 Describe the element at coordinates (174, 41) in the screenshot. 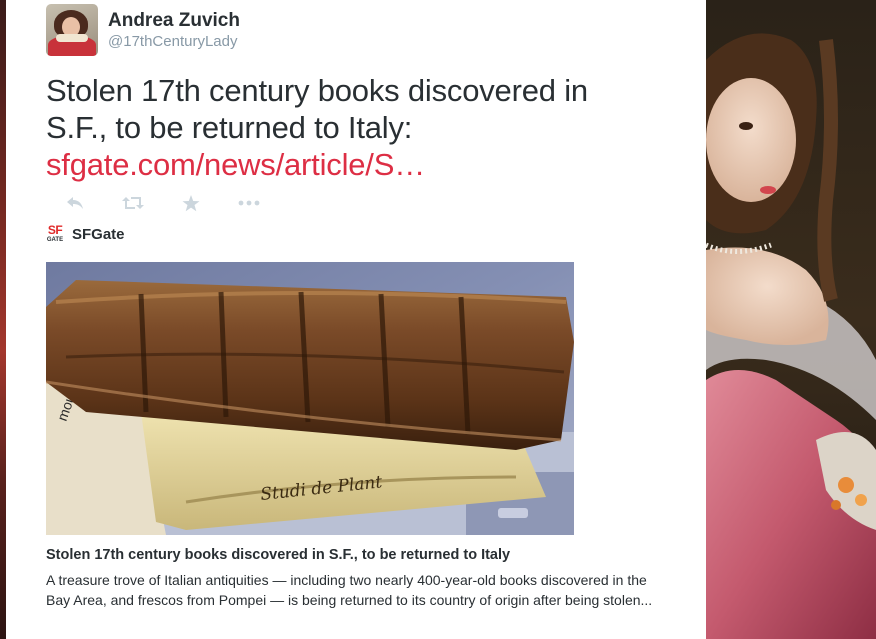

I see `author-screen-name: @17thCenturyLady` at that location.